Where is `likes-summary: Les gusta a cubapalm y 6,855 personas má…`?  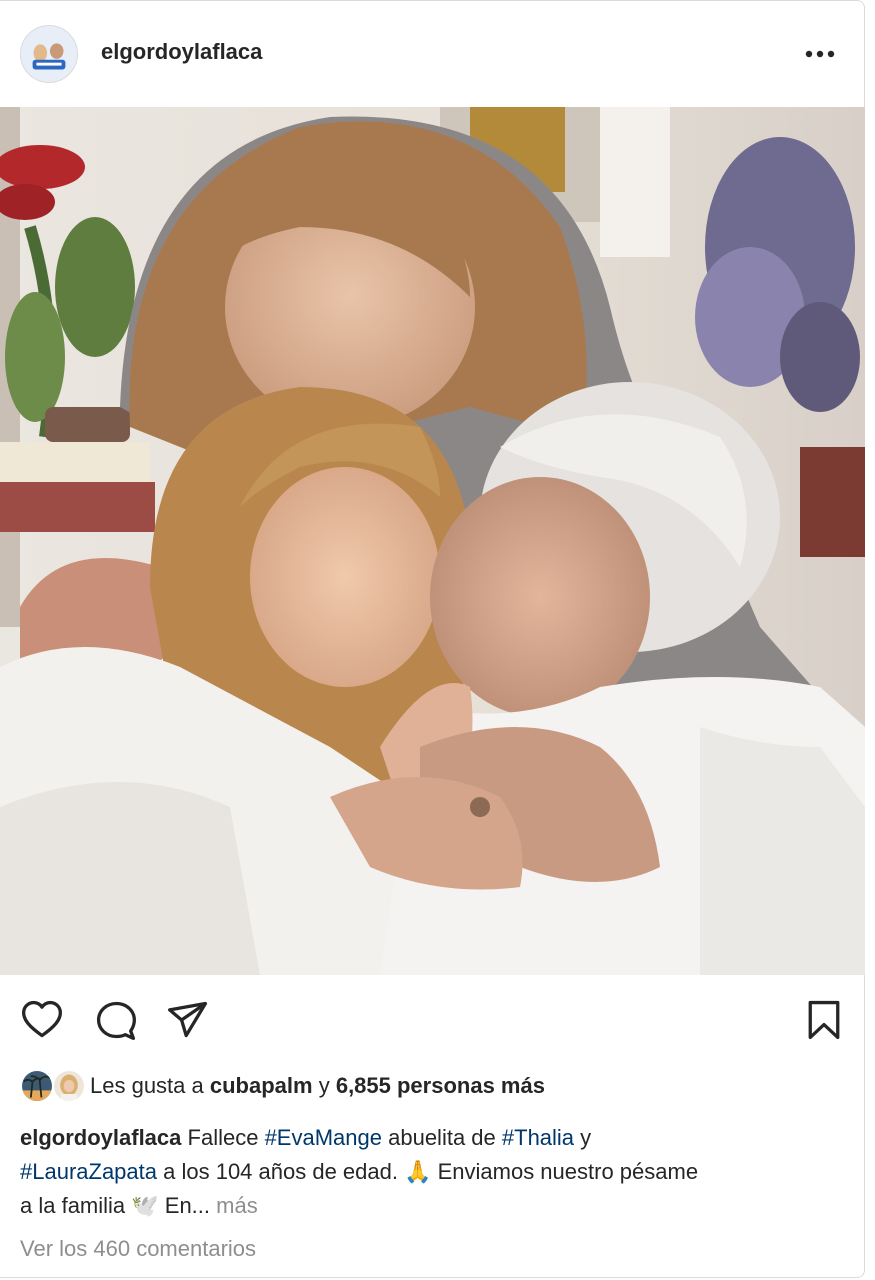 likes-summary: Les gusta a cubapalm y 6,855 personas má… is located at coordinates (317, 1086).